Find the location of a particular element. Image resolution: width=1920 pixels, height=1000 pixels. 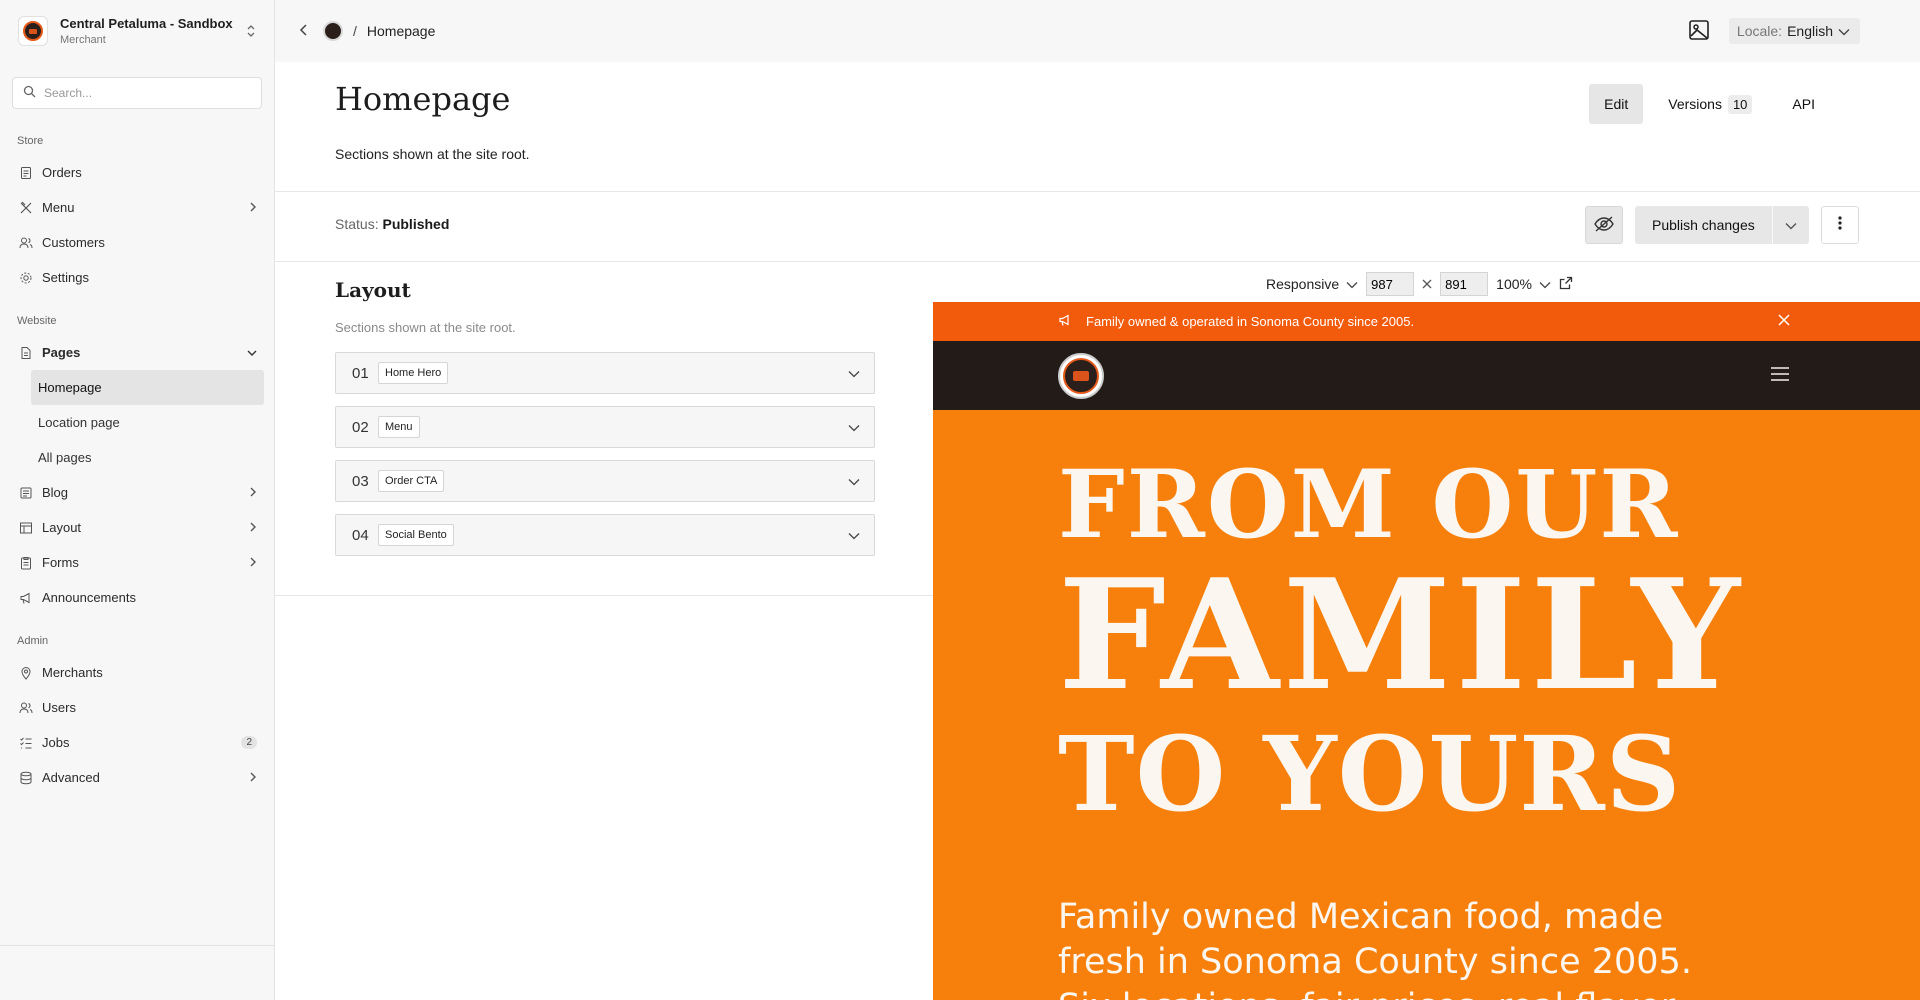

locale-select: Locale: English is located at coordinates (1794, 31).